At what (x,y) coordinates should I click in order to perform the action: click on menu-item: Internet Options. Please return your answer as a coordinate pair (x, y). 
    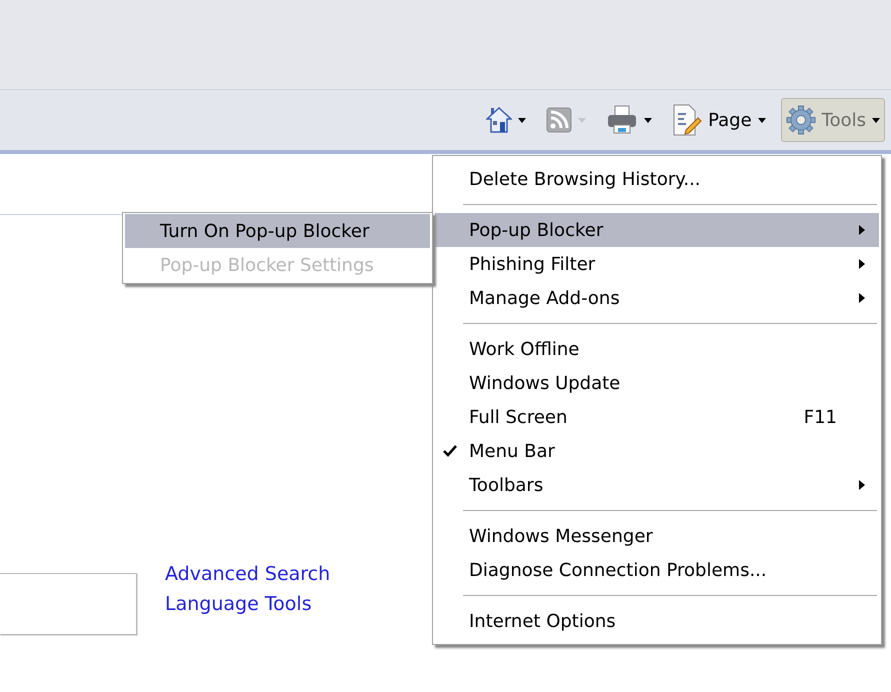
    Looking at the image, I should click on (657, 621).